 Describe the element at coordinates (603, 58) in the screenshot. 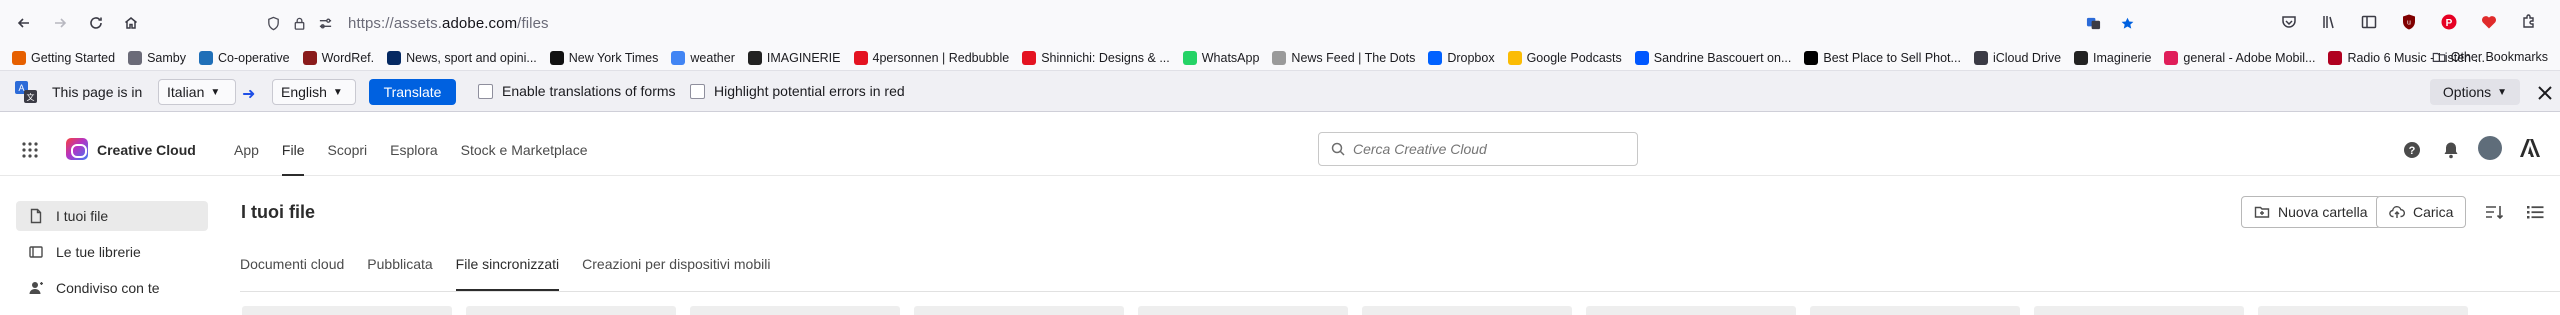

I see `bookmark-item: New York Times` at that location.